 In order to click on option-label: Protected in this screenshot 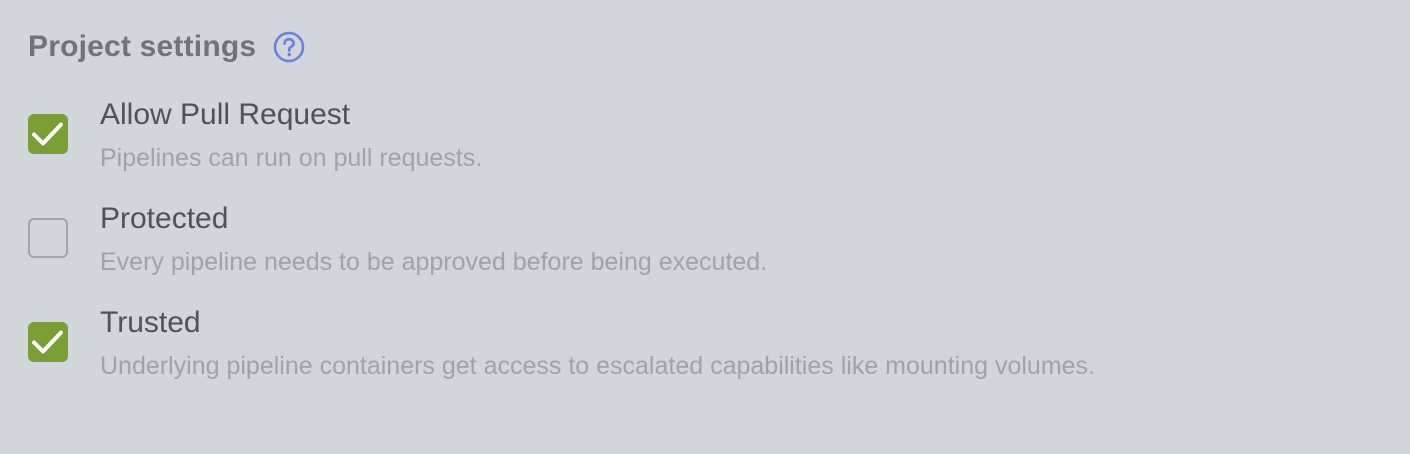, I will do `click(164, 219)`.